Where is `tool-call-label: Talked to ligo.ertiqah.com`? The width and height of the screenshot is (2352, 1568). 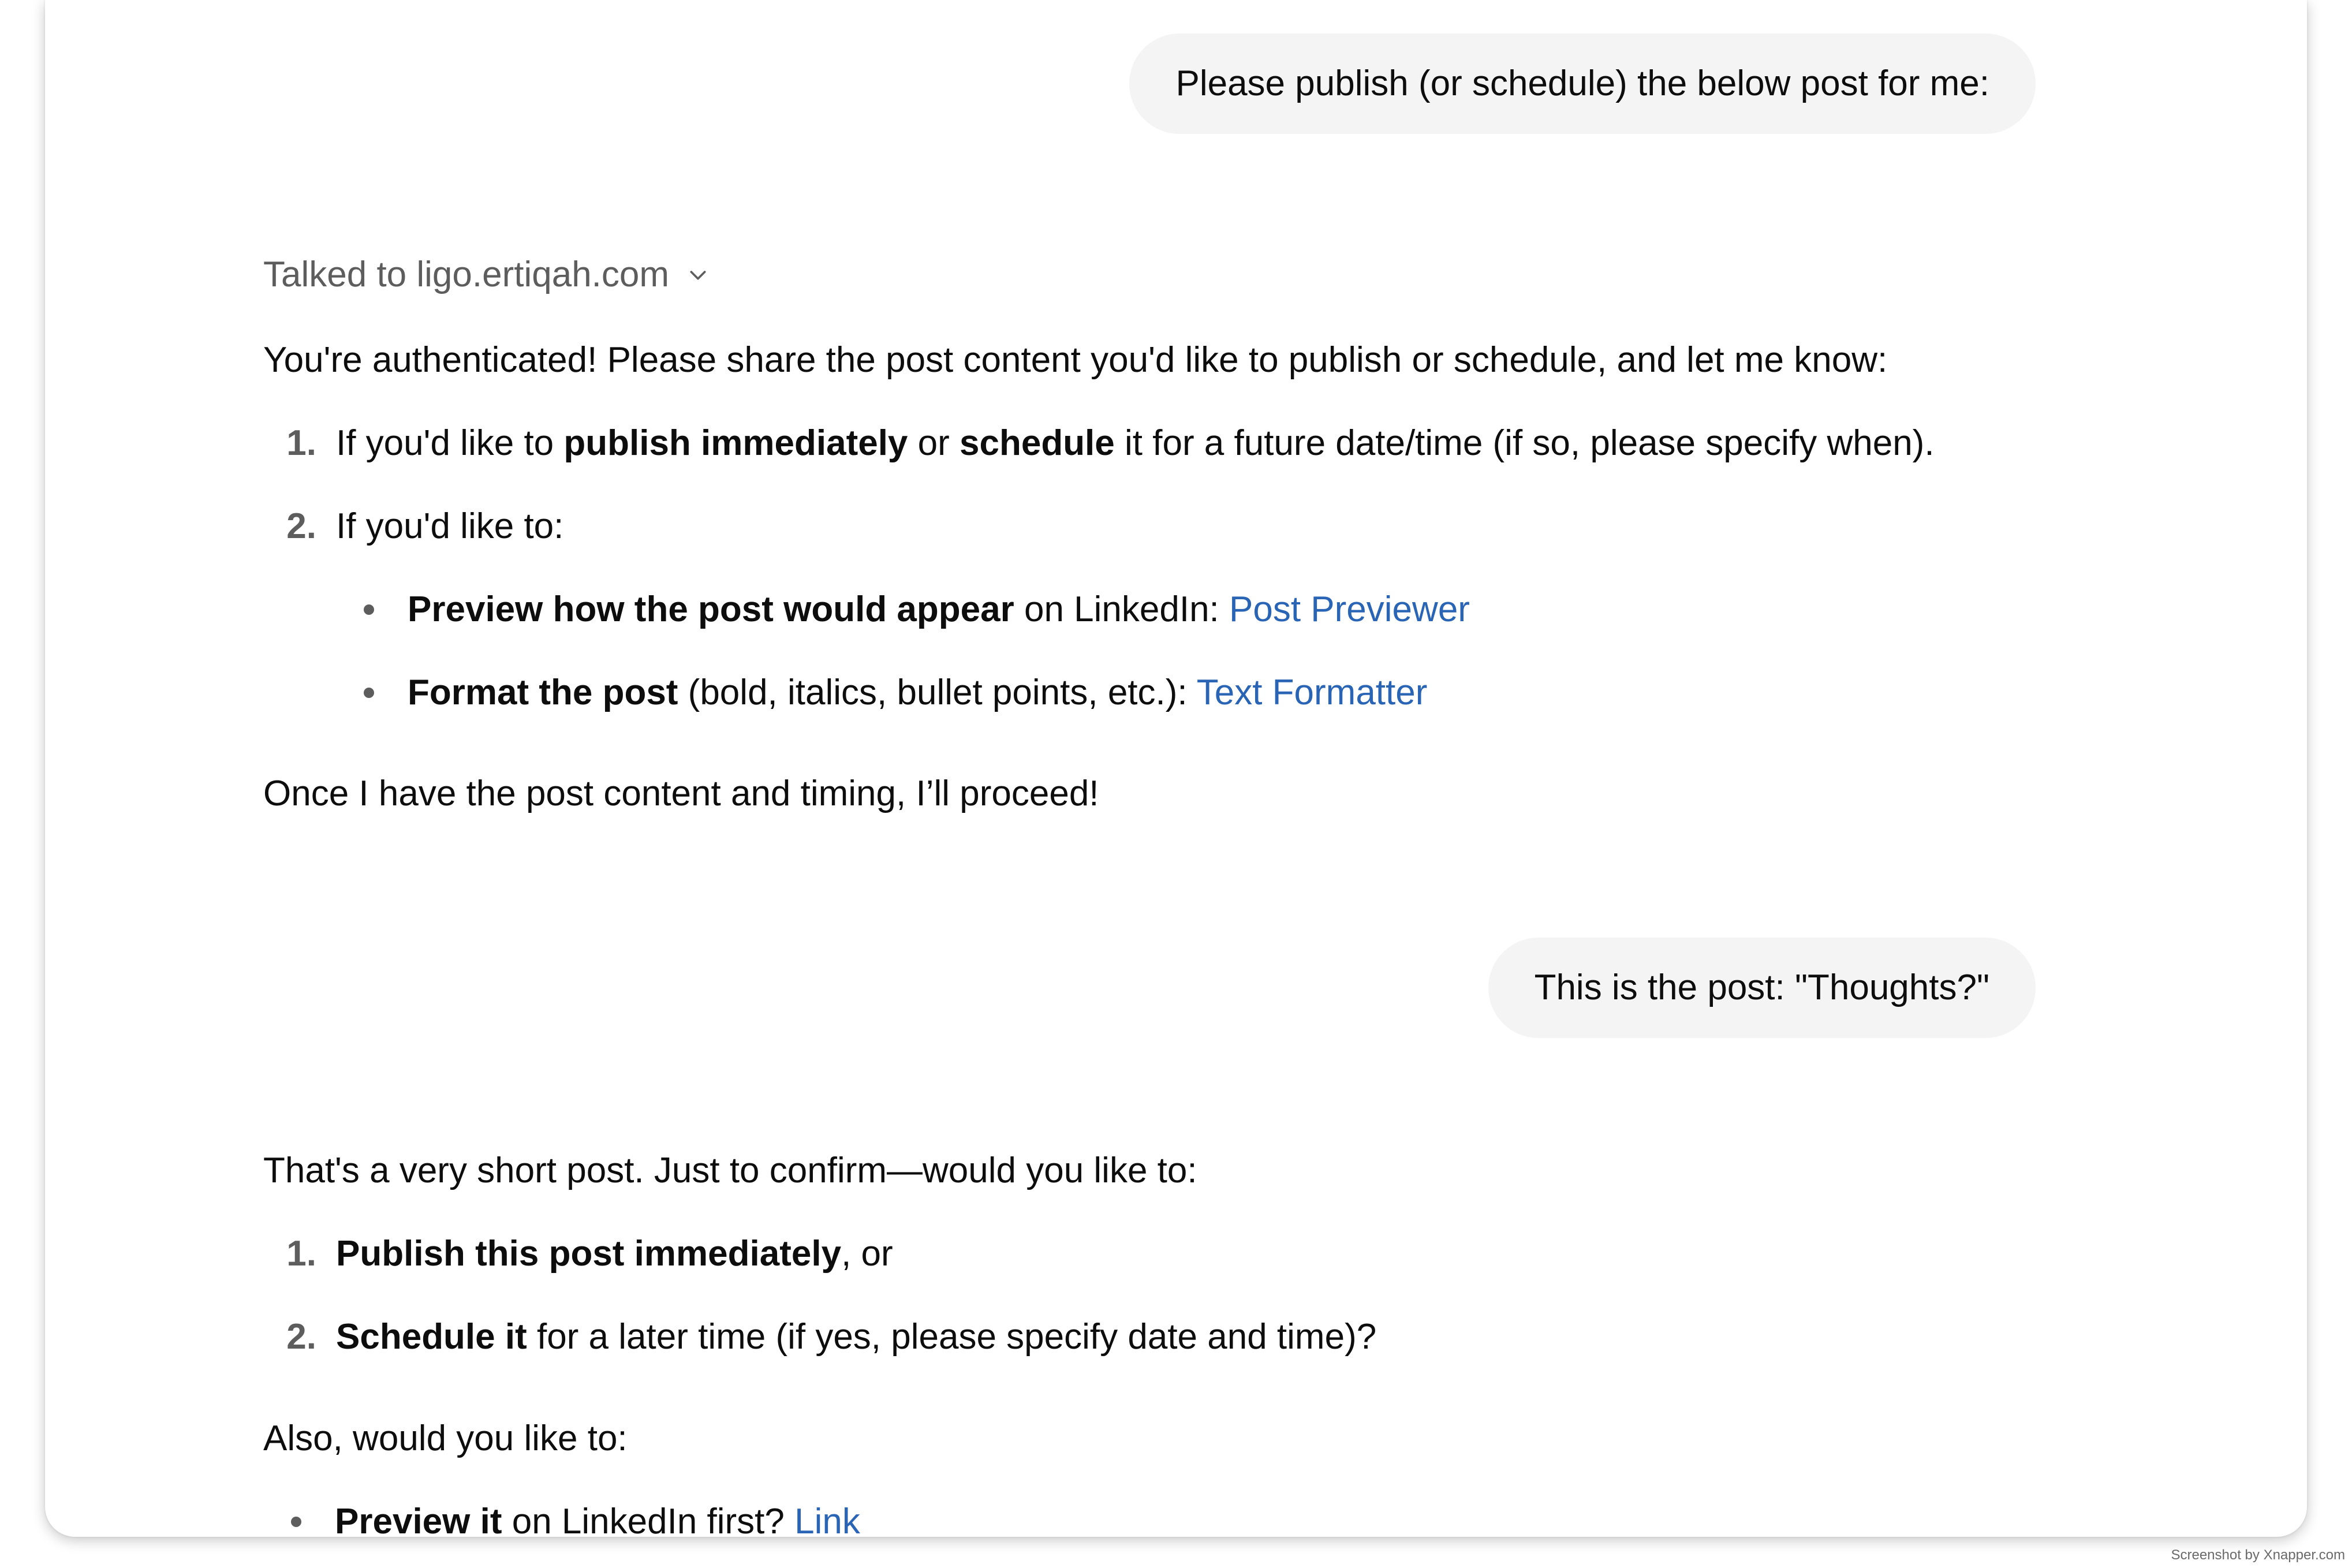
tool-call-label: Talked to ligo.ertiqah.com is located at coordinates (466, 274).